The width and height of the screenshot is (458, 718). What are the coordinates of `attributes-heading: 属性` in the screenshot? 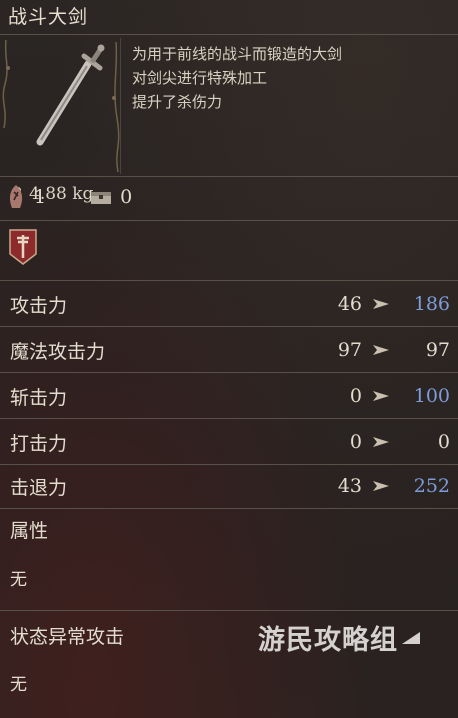 It's located at (29, 531).